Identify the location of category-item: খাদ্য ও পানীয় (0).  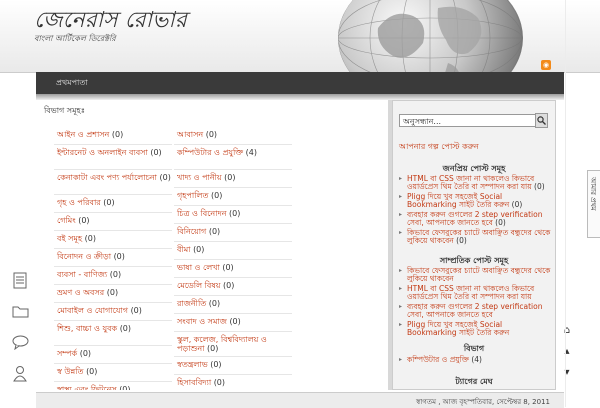
(233, 179).